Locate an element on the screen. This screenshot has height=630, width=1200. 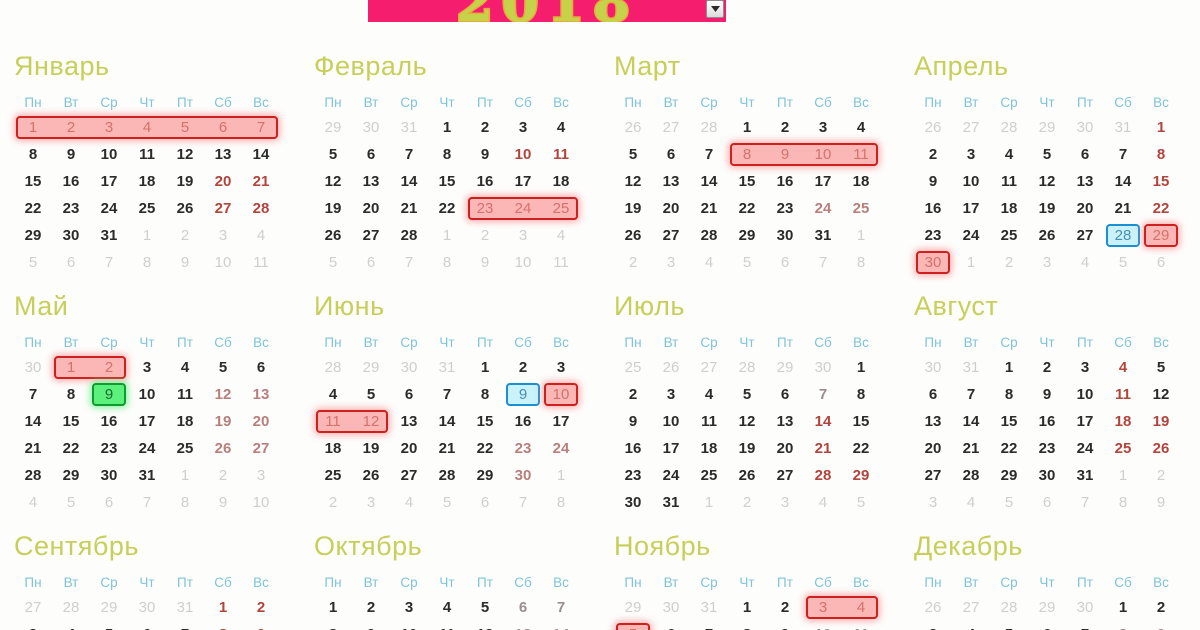
day-cell: 12 is located at coordinates (223, 394).